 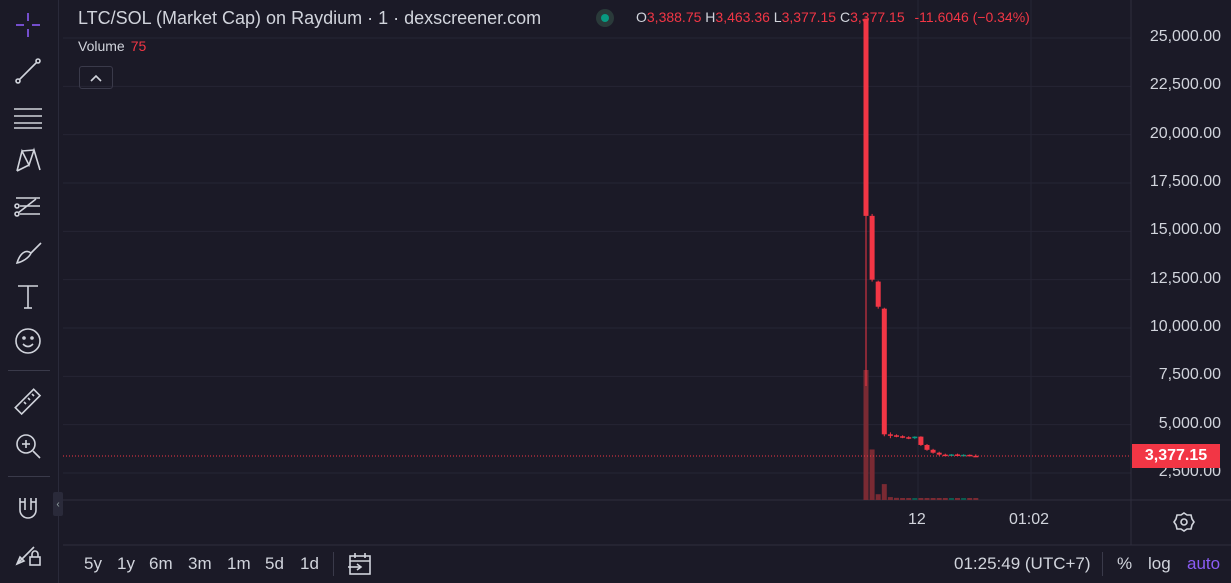 I want to click on price-tick: 12,500.00, so click(x=1185, y=278).